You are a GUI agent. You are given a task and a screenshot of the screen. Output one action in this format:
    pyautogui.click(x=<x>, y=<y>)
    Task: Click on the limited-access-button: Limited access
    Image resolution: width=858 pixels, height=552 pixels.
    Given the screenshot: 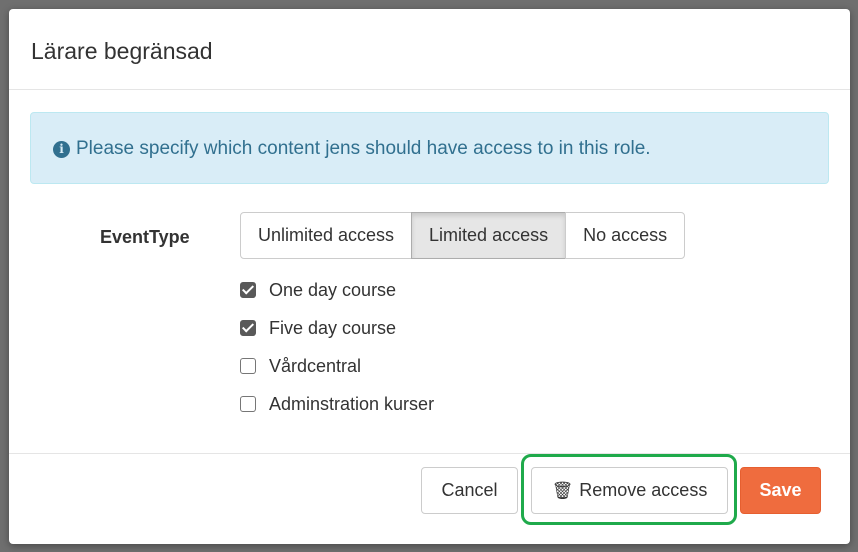 What is the action you would take?
    pyautogui.click(x=489, y=235)
    